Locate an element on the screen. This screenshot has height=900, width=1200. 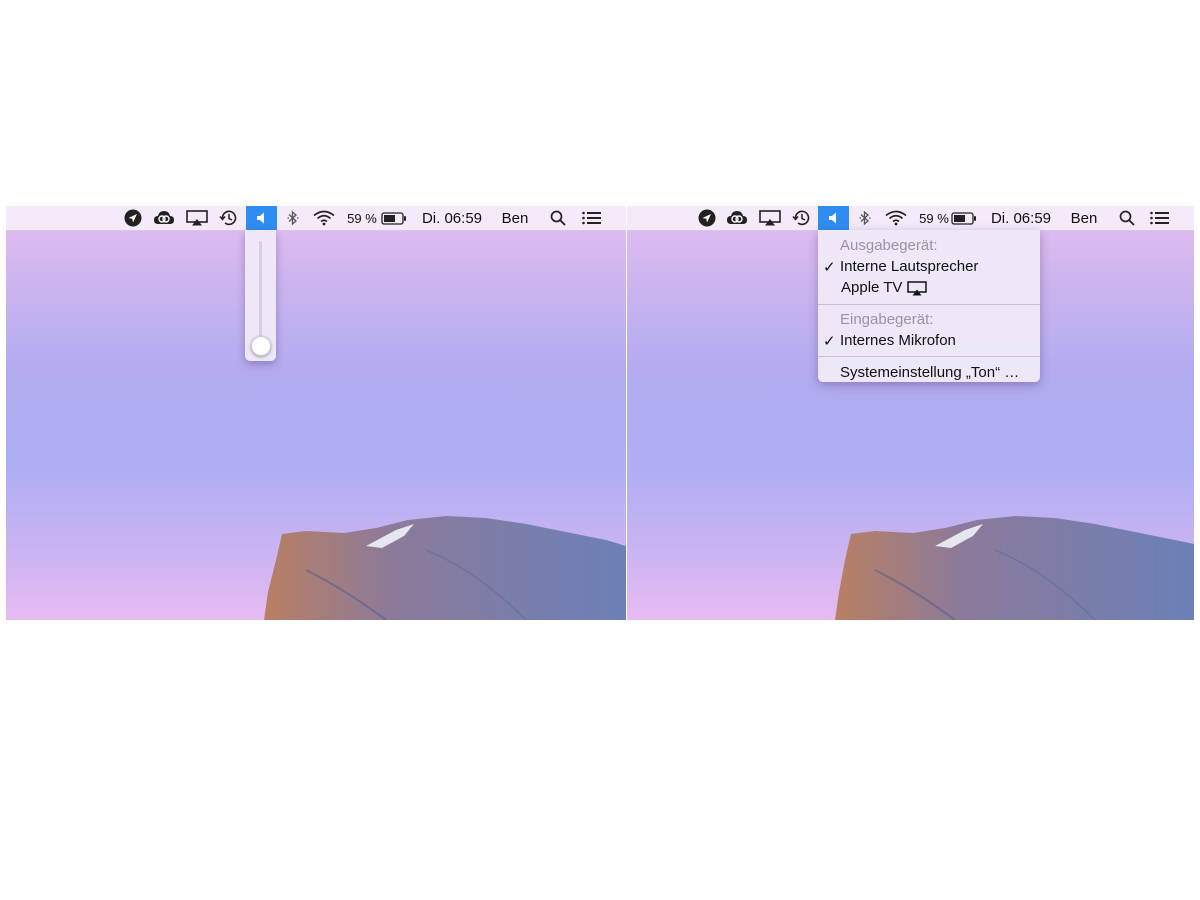
volume-slider-knob is located at coordinates (261, 346).